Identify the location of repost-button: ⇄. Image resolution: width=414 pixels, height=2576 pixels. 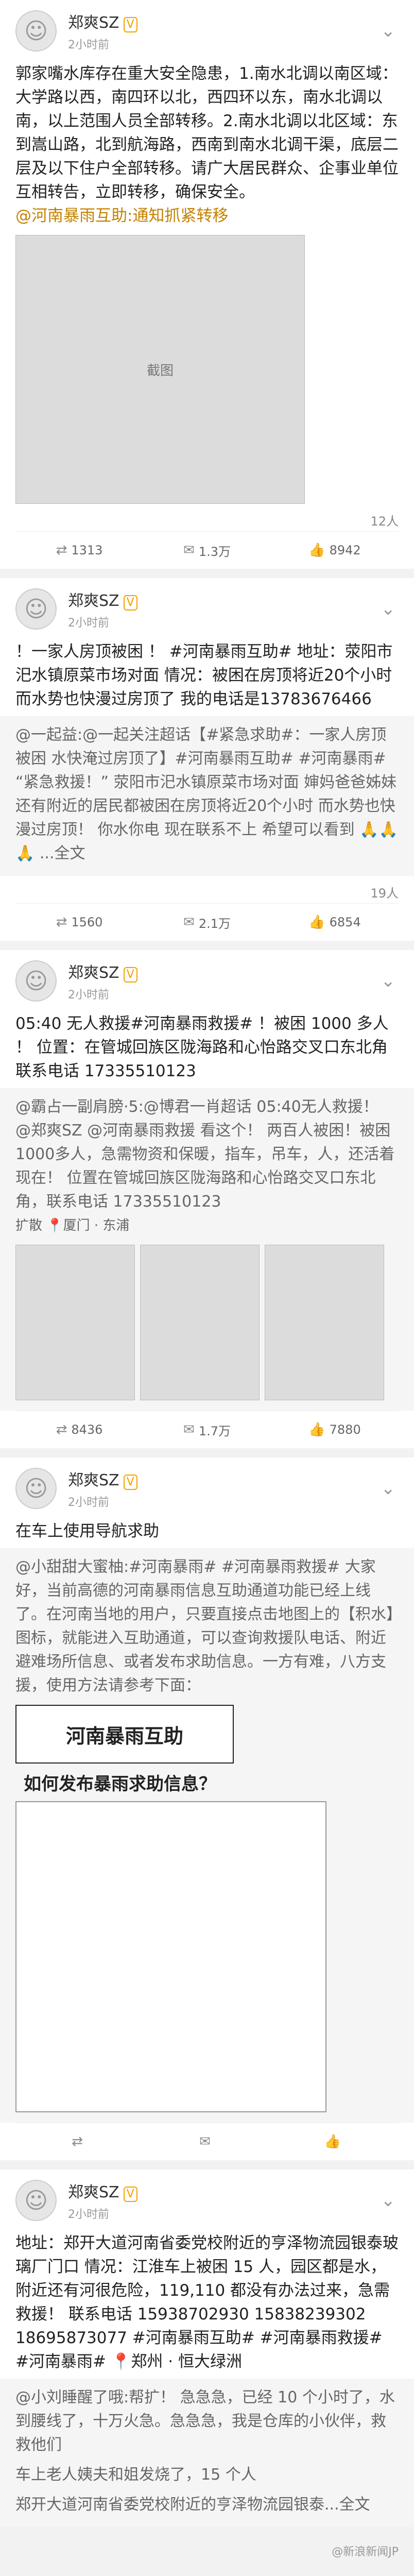
(79, 2141).